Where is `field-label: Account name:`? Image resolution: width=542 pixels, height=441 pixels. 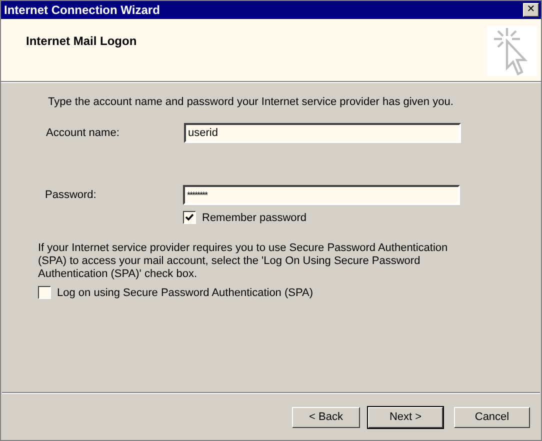 field-label: Account name: is located at coordinates (82, 133).